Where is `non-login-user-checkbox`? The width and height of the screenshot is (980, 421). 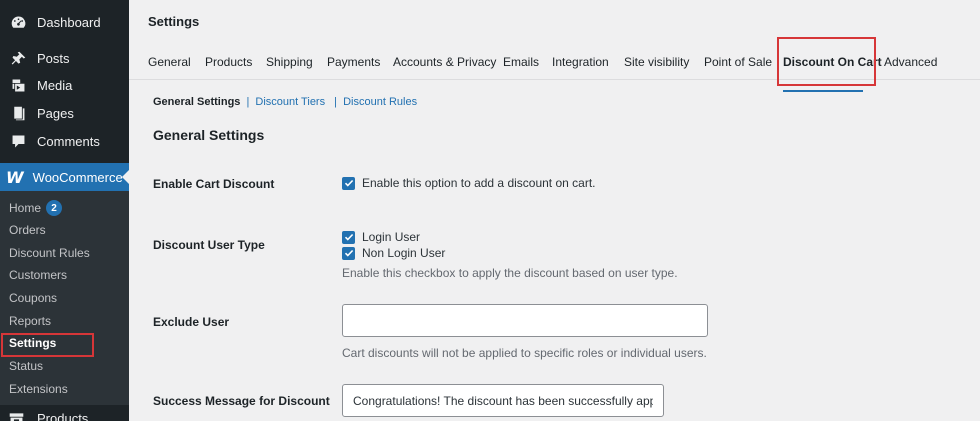 non-login-user-checkbox is located at coordinates (348, 253).